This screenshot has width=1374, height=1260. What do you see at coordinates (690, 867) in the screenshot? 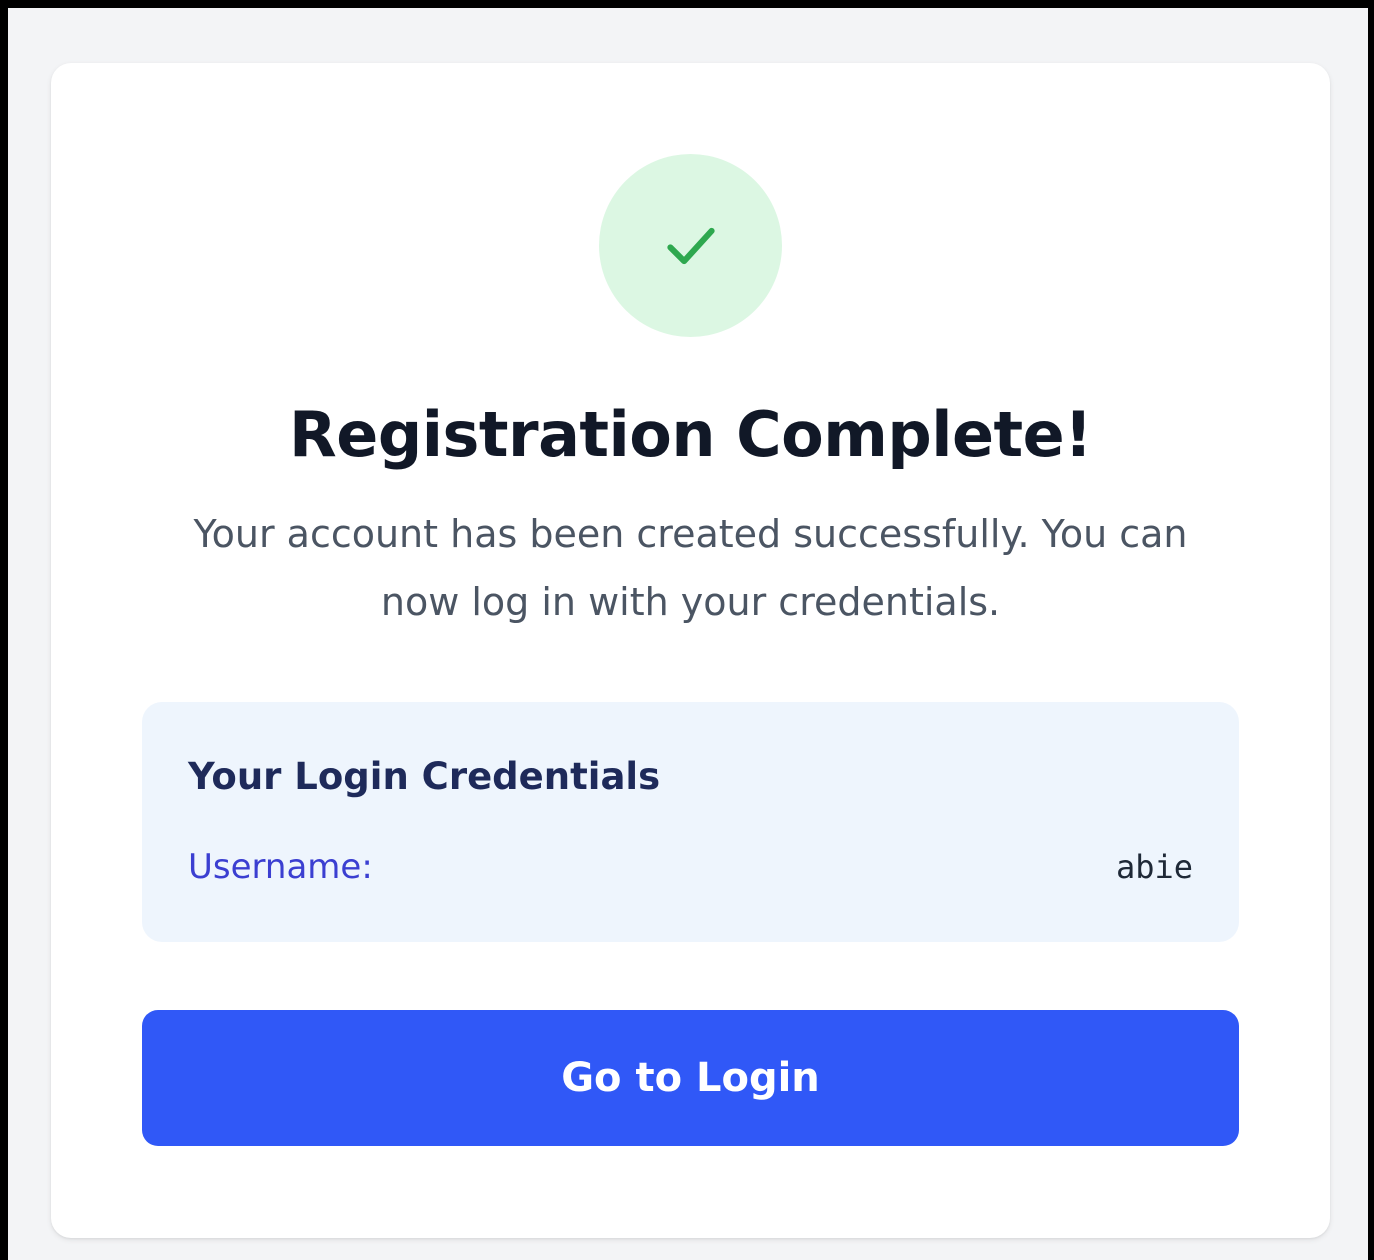
I see `username-row: Username: abie` at bounding box center [690, 867].